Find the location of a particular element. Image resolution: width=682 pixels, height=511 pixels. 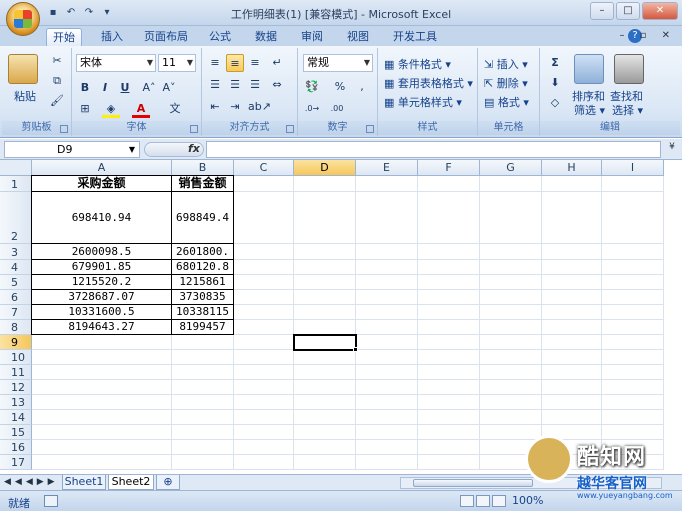

cell-G16 is located at coordinates (511, 447).